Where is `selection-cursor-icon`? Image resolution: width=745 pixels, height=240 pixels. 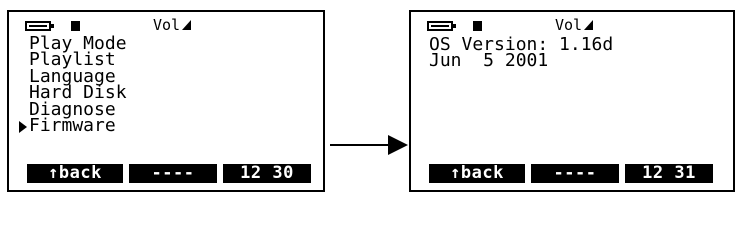
selection-cursor-icon is located at coordinates (23, 127).